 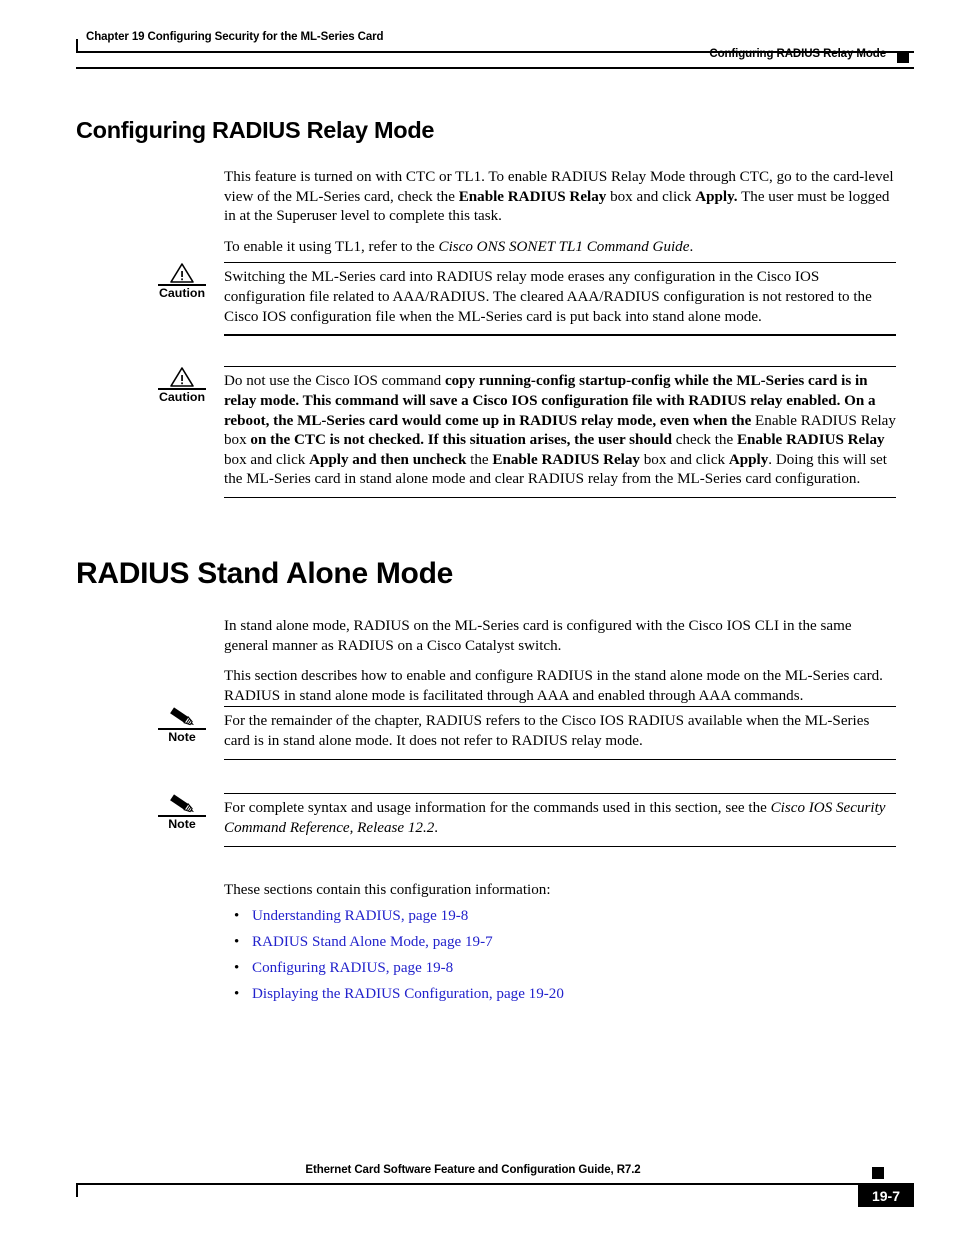 What do you see at coordinates (436, 827) in the screenshot?
I see `note-2-seg3: .` at bounding box center [436, 827].